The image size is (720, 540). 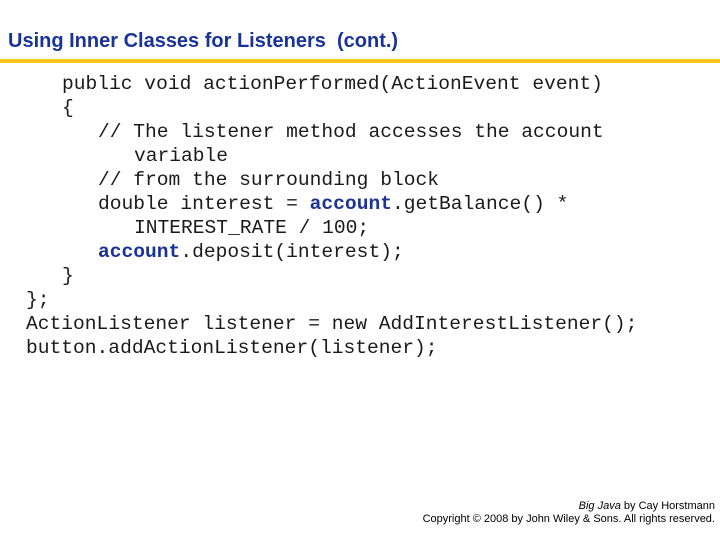 I want to click on code-line: INTEREST_RATE / 100;, so click(x=318, y=228).